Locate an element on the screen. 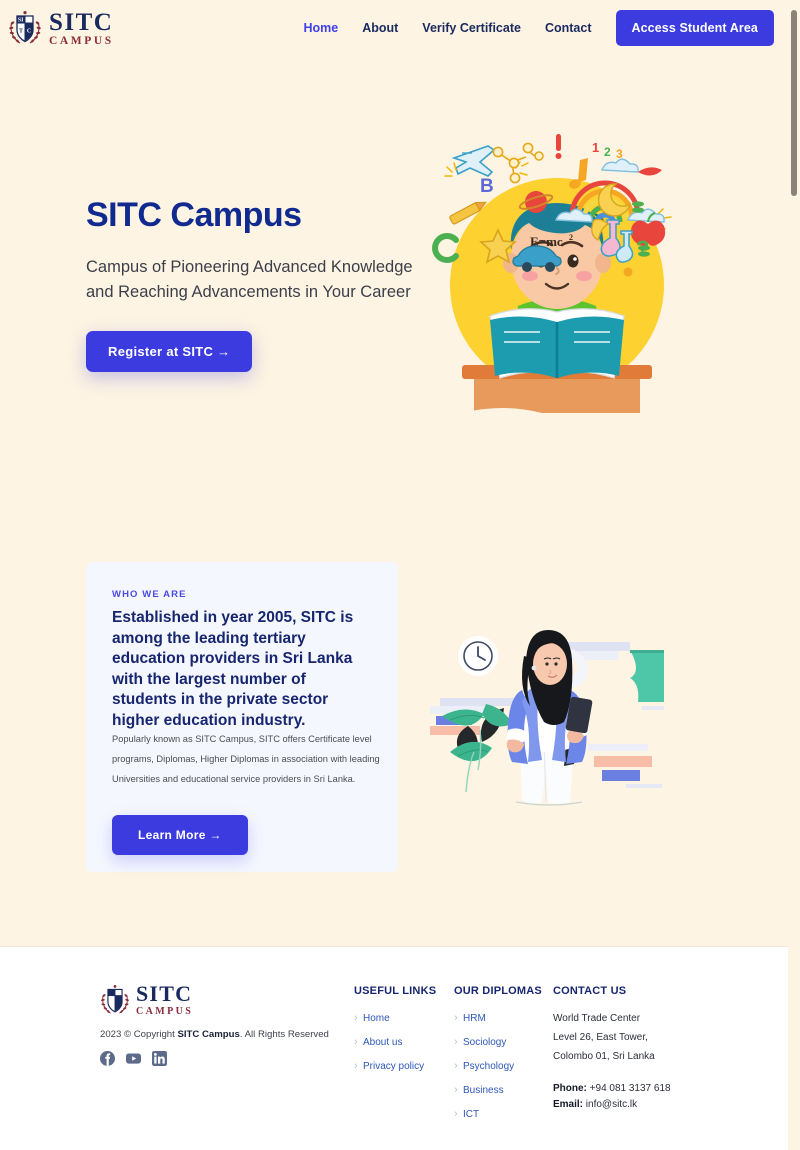  footer-logo-name: SITC is located at coordinates (164, 993).